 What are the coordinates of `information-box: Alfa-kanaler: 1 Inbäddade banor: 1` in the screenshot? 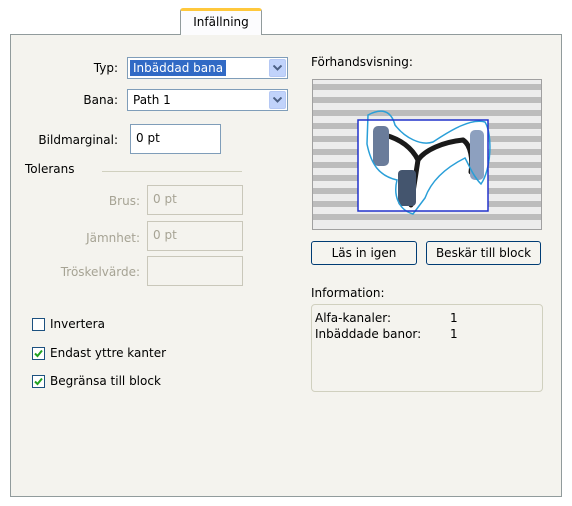 It's located at (427, 348).